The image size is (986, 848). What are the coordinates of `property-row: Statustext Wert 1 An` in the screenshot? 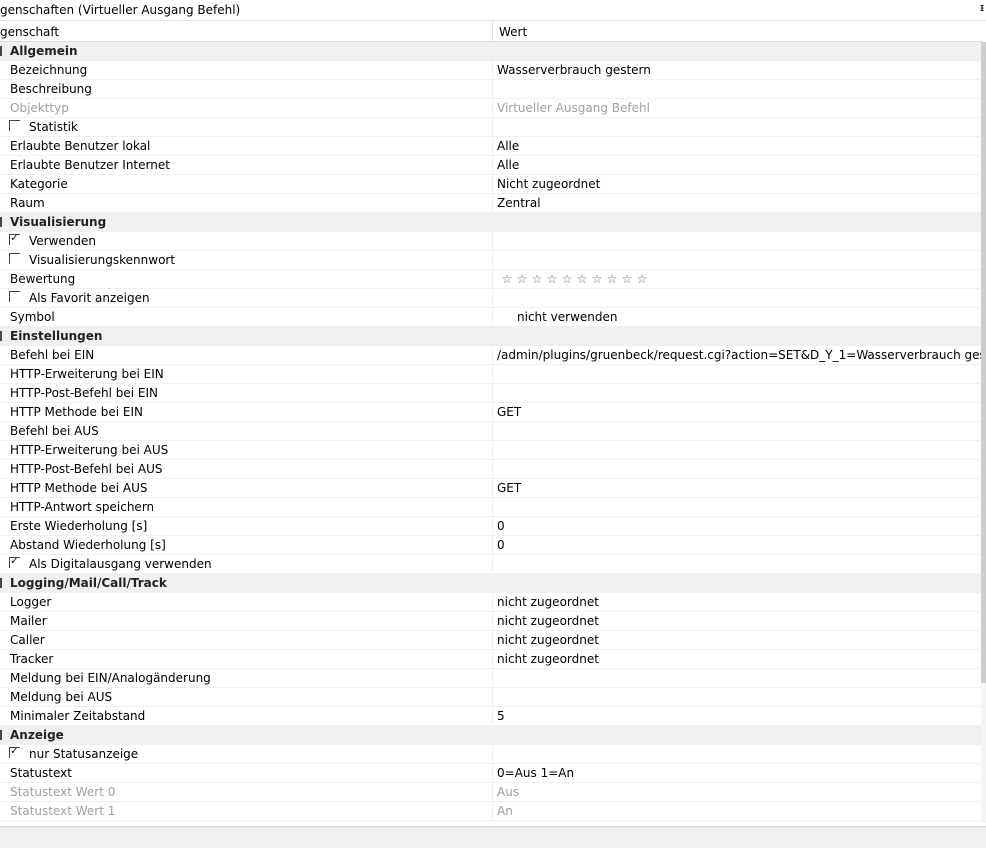 It's located at (490, 811).